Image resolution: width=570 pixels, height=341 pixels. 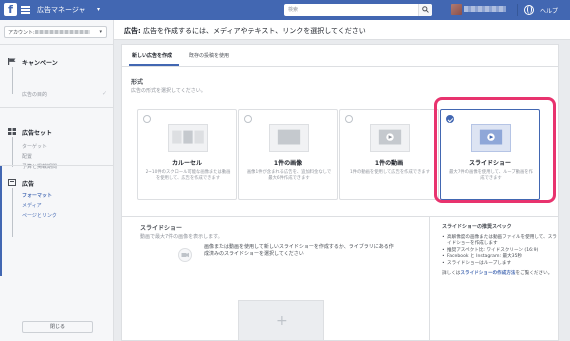 I want to click on card-title: カルーセル, so click(x=186, y=163).